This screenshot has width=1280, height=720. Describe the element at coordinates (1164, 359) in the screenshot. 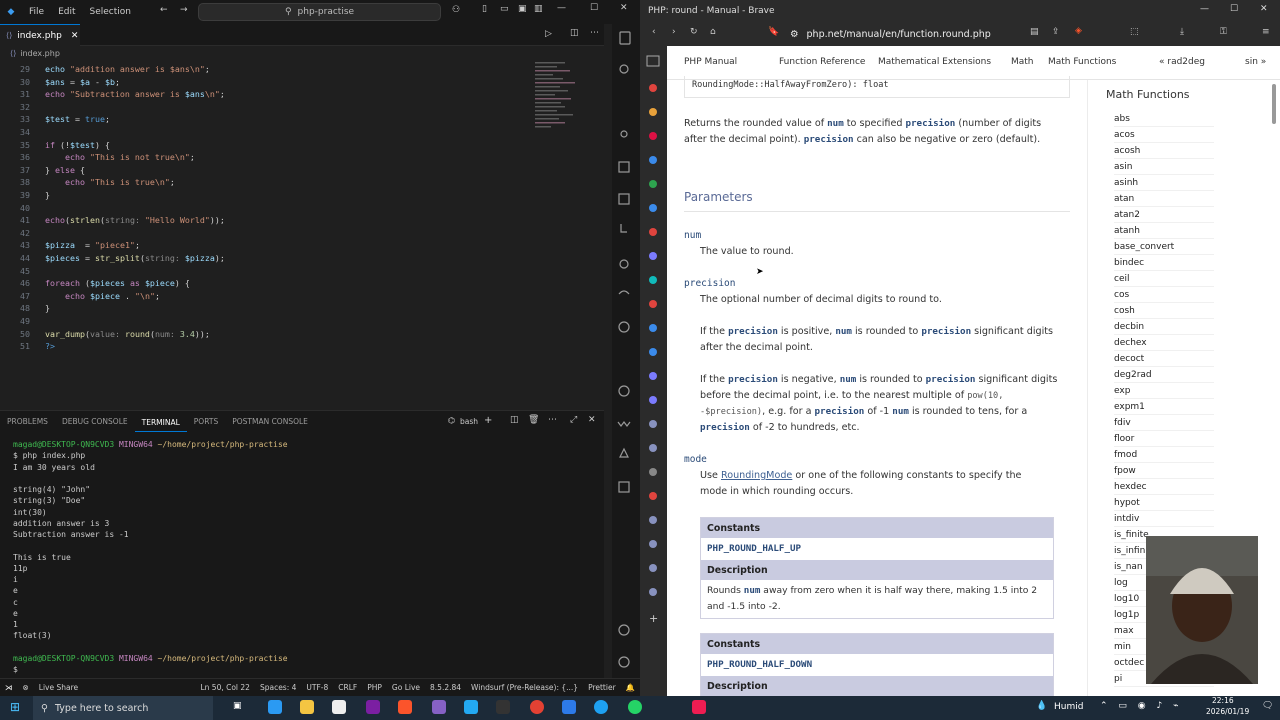

I see `sidebar-function-link: decoct` at that location.